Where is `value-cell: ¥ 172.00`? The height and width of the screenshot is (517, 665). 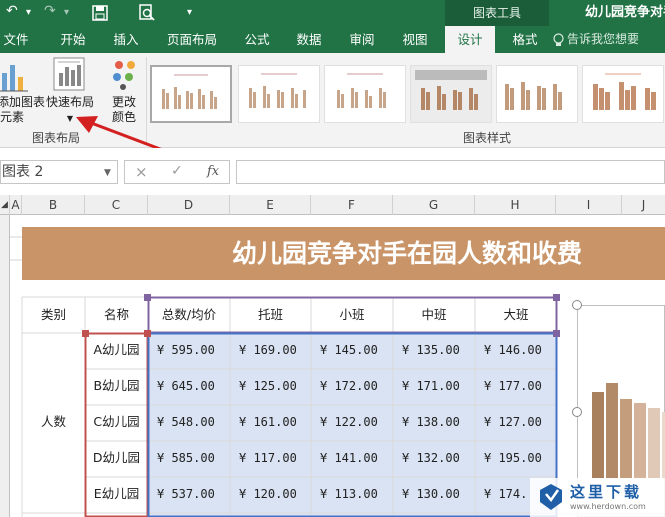
value-cell: ¥ 172.00 is located at coordinates (356, 386).